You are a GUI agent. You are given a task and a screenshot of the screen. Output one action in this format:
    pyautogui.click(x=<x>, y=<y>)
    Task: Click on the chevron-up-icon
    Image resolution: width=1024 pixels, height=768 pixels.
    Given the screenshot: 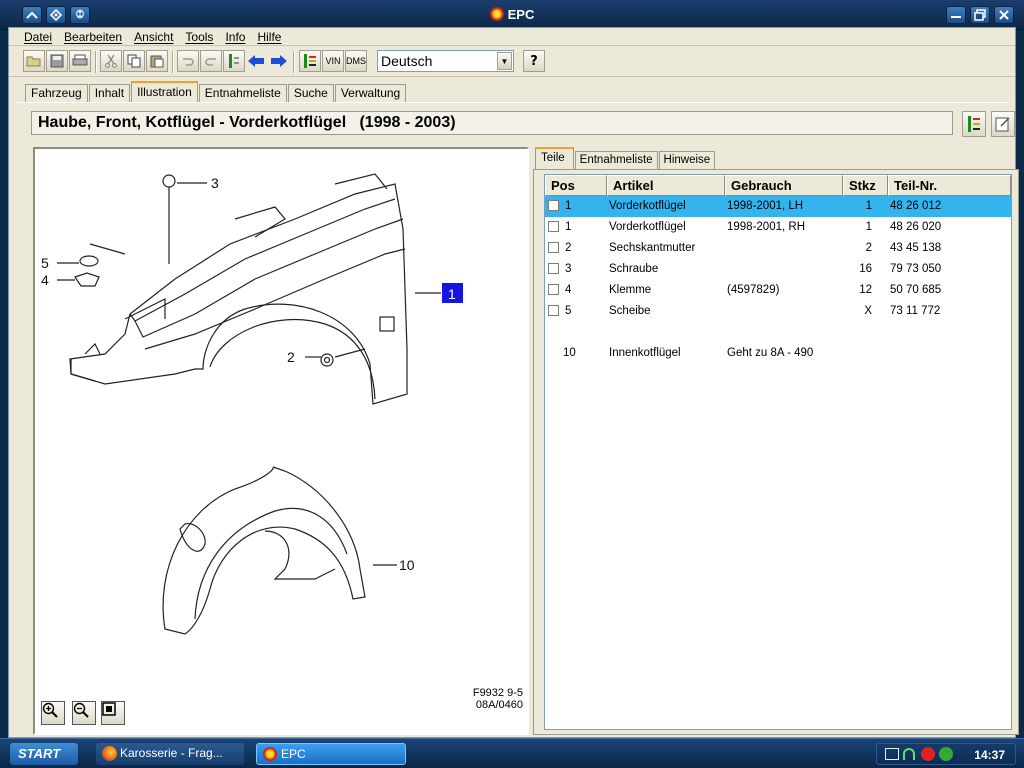 What is the action you would take?
    pyautogui.click(x=32, y=15)
    